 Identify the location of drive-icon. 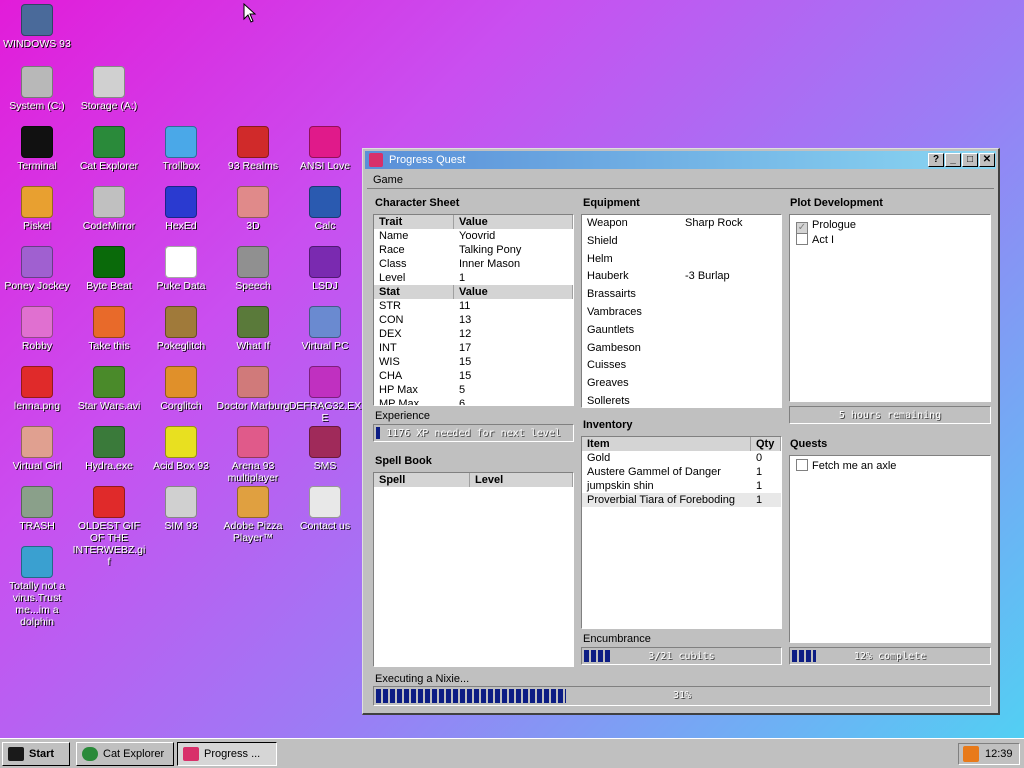
(37, 82).